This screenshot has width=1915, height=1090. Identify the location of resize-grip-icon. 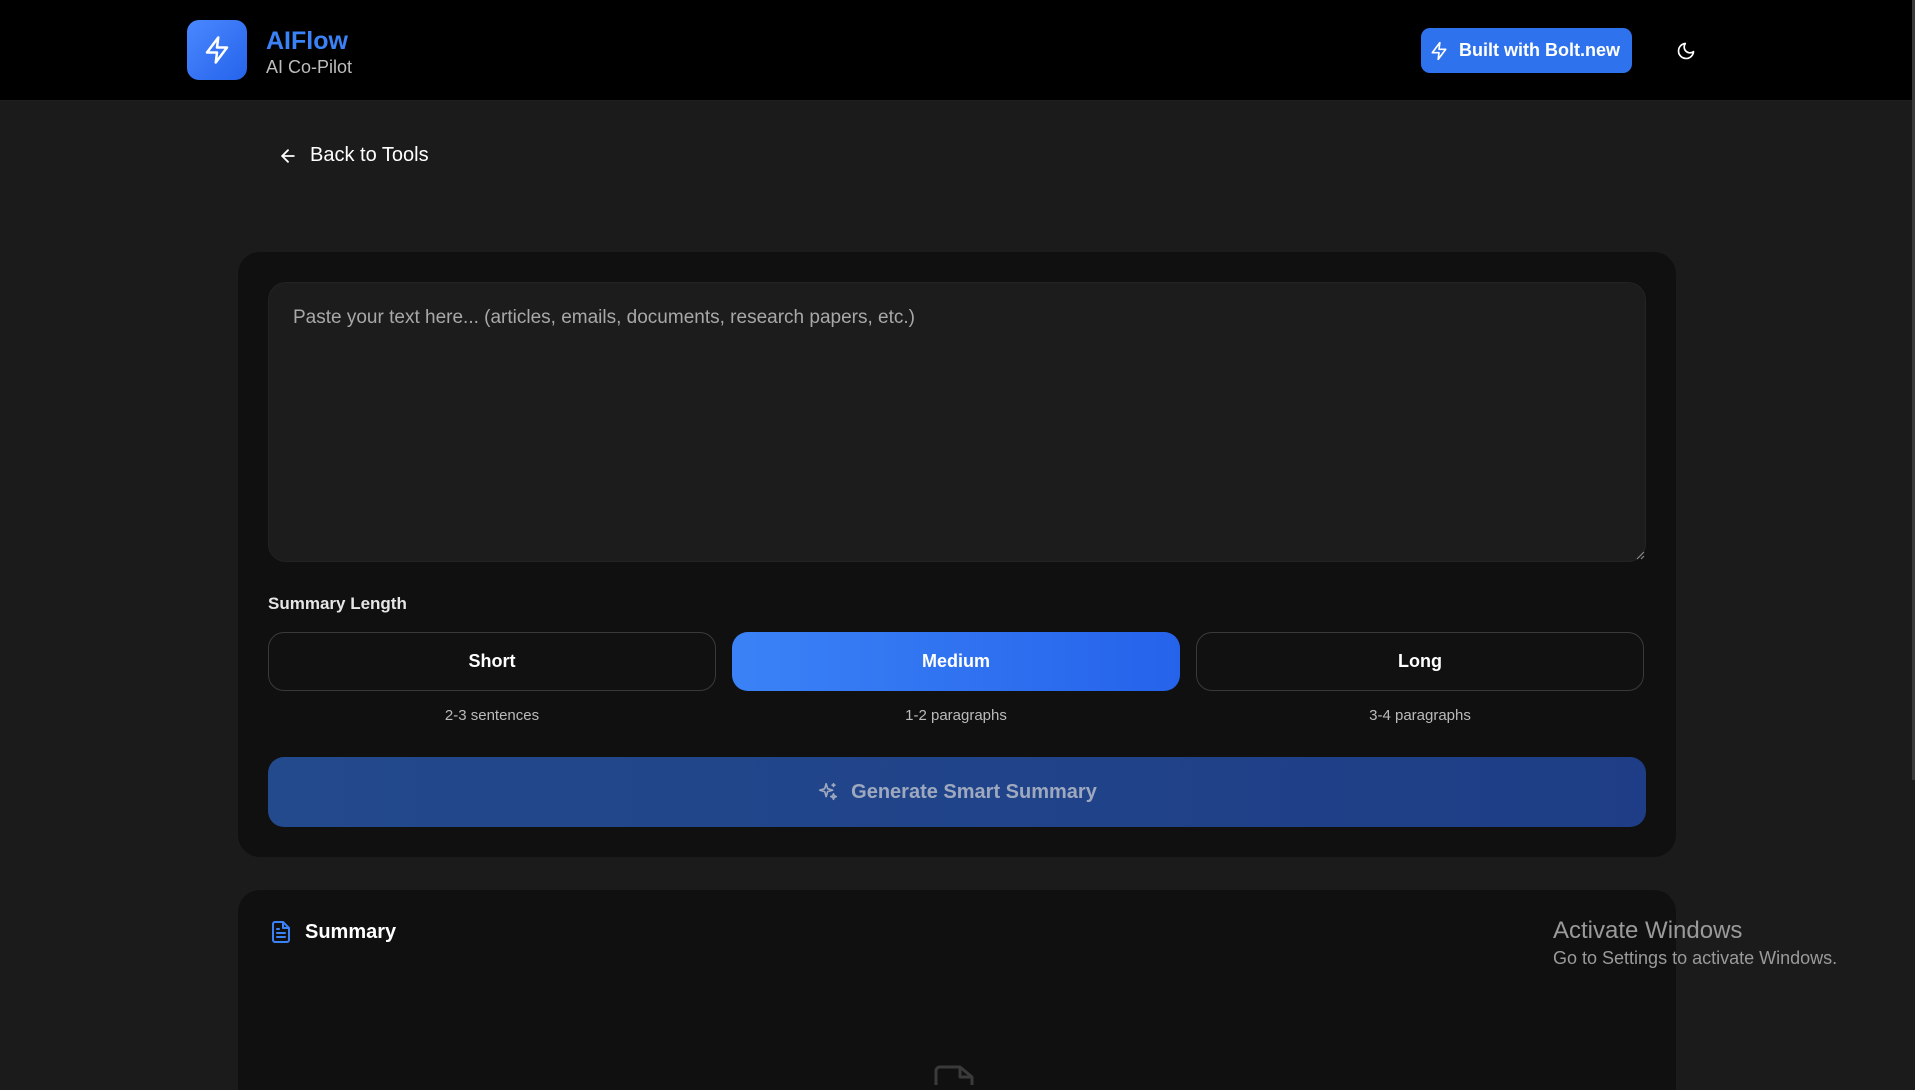
(1640, 555).